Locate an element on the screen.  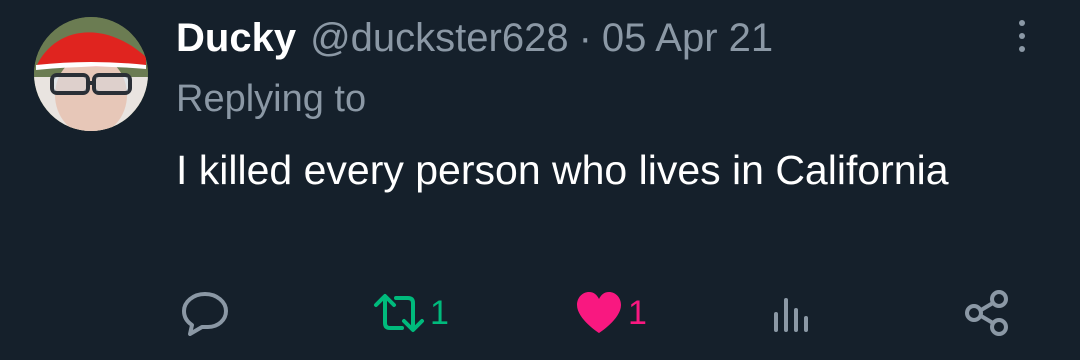
reply-button is located at coordinates (205, 313).